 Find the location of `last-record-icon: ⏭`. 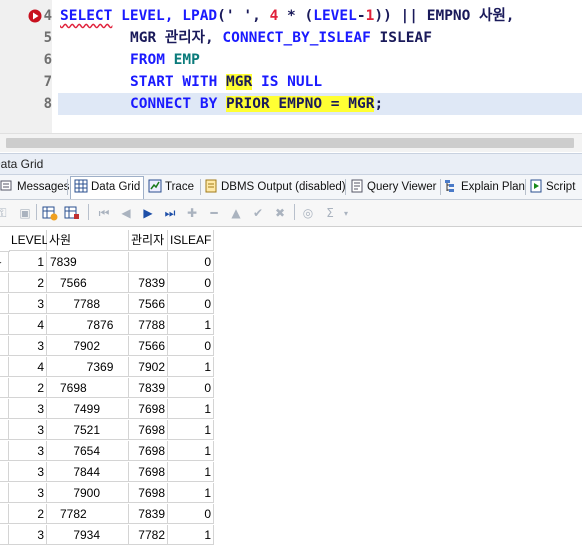

last-record-icon: ⏭ is located at coordinates (170, 213).